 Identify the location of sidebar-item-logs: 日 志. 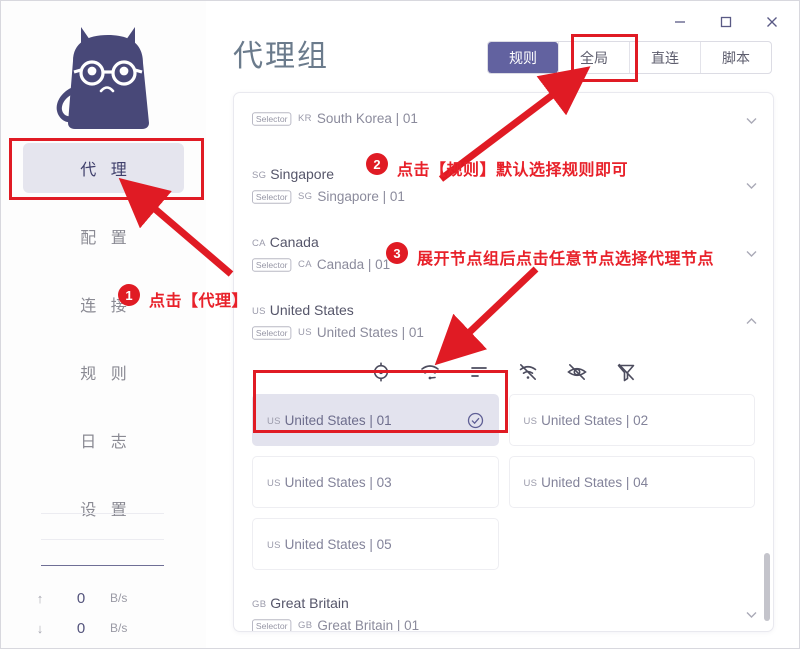
(103, 440).